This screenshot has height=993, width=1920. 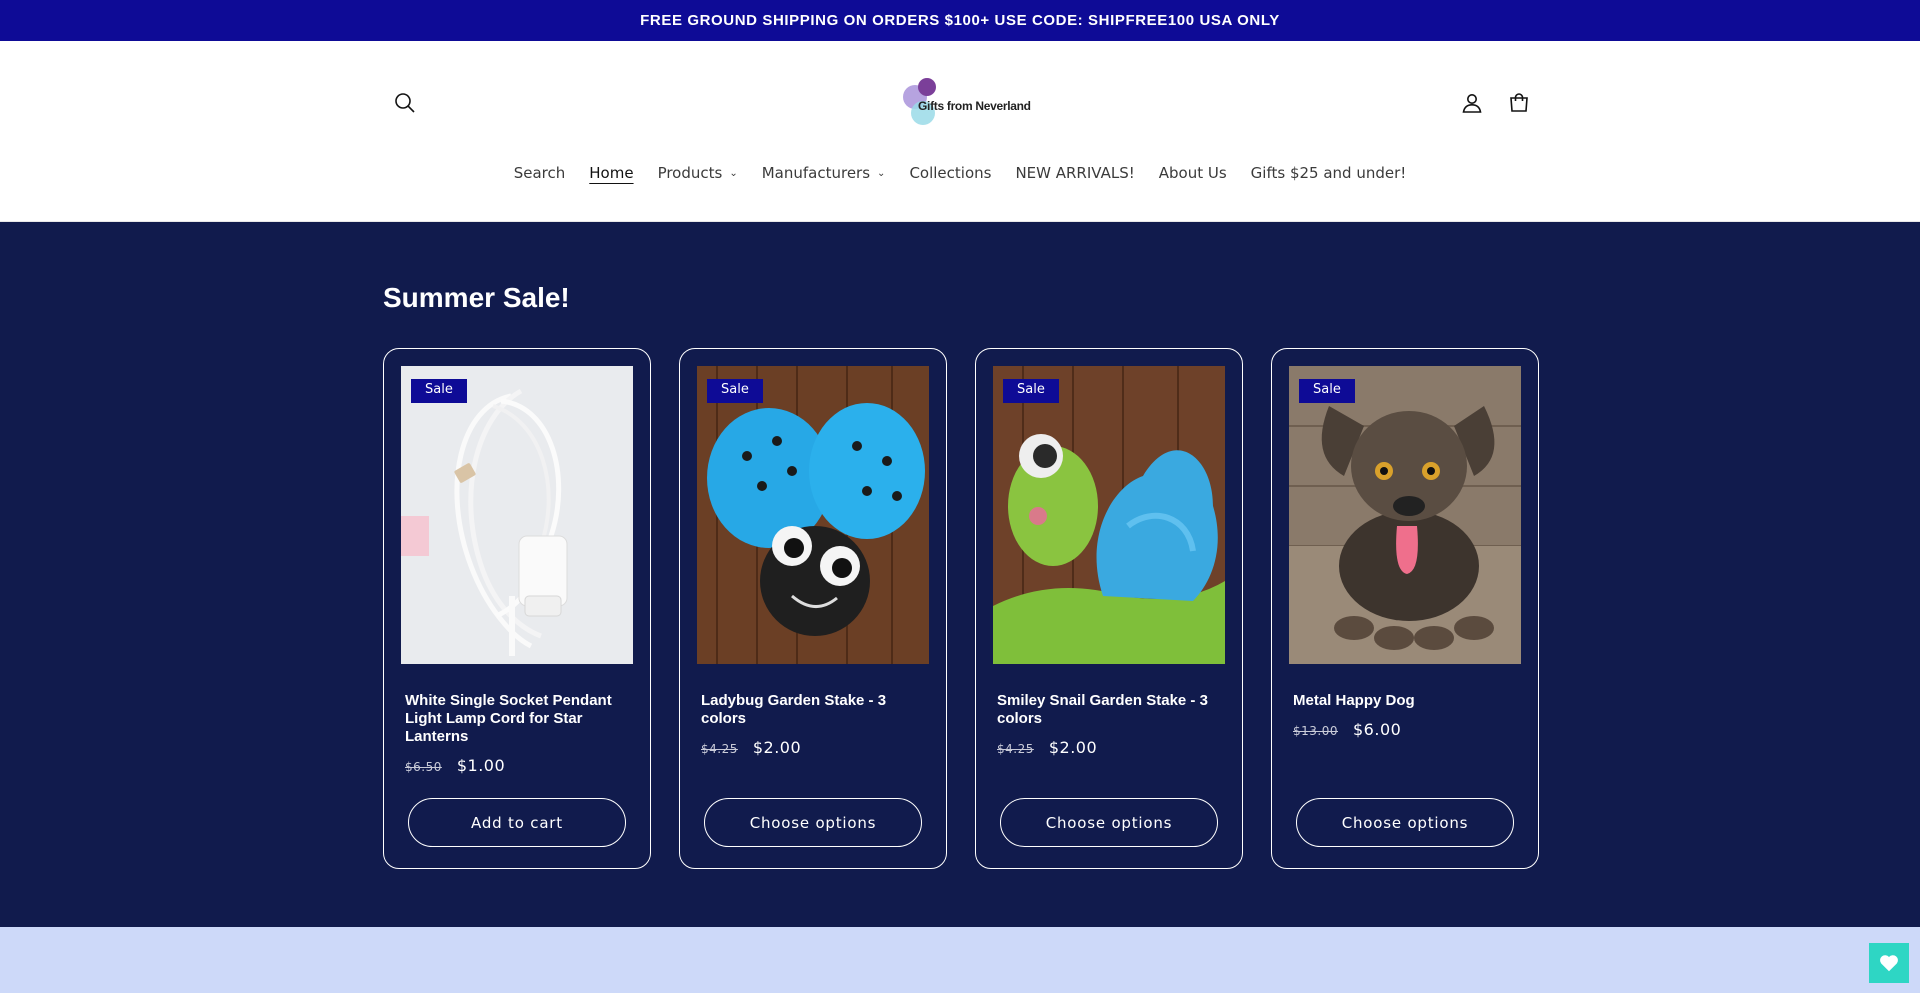 What do you see at coordinates (481, 765) in the screenshot?
I see `price-sale: $1.00` at bounding box center [481, 765].